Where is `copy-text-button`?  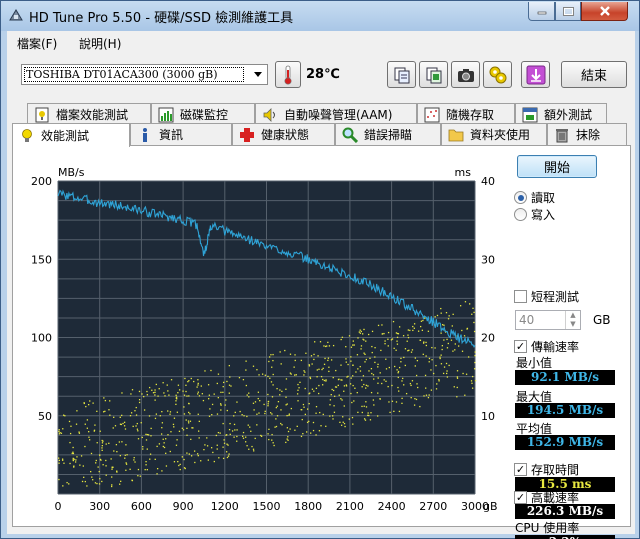 copy-text-button is located at coordinates (401, 74).